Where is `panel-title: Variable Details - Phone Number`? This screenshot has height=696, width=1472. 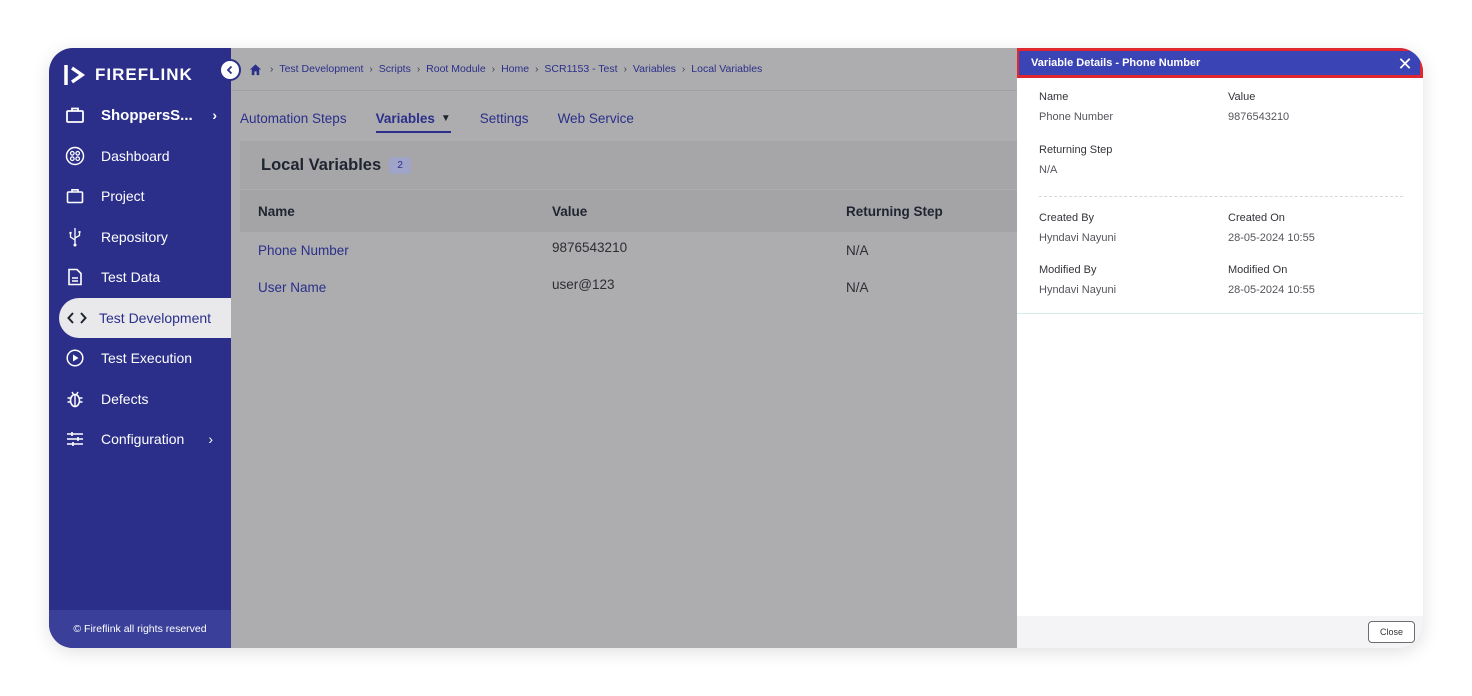
panel-title: Variable Details - Phone Number is located at coordinates (1116, 63).